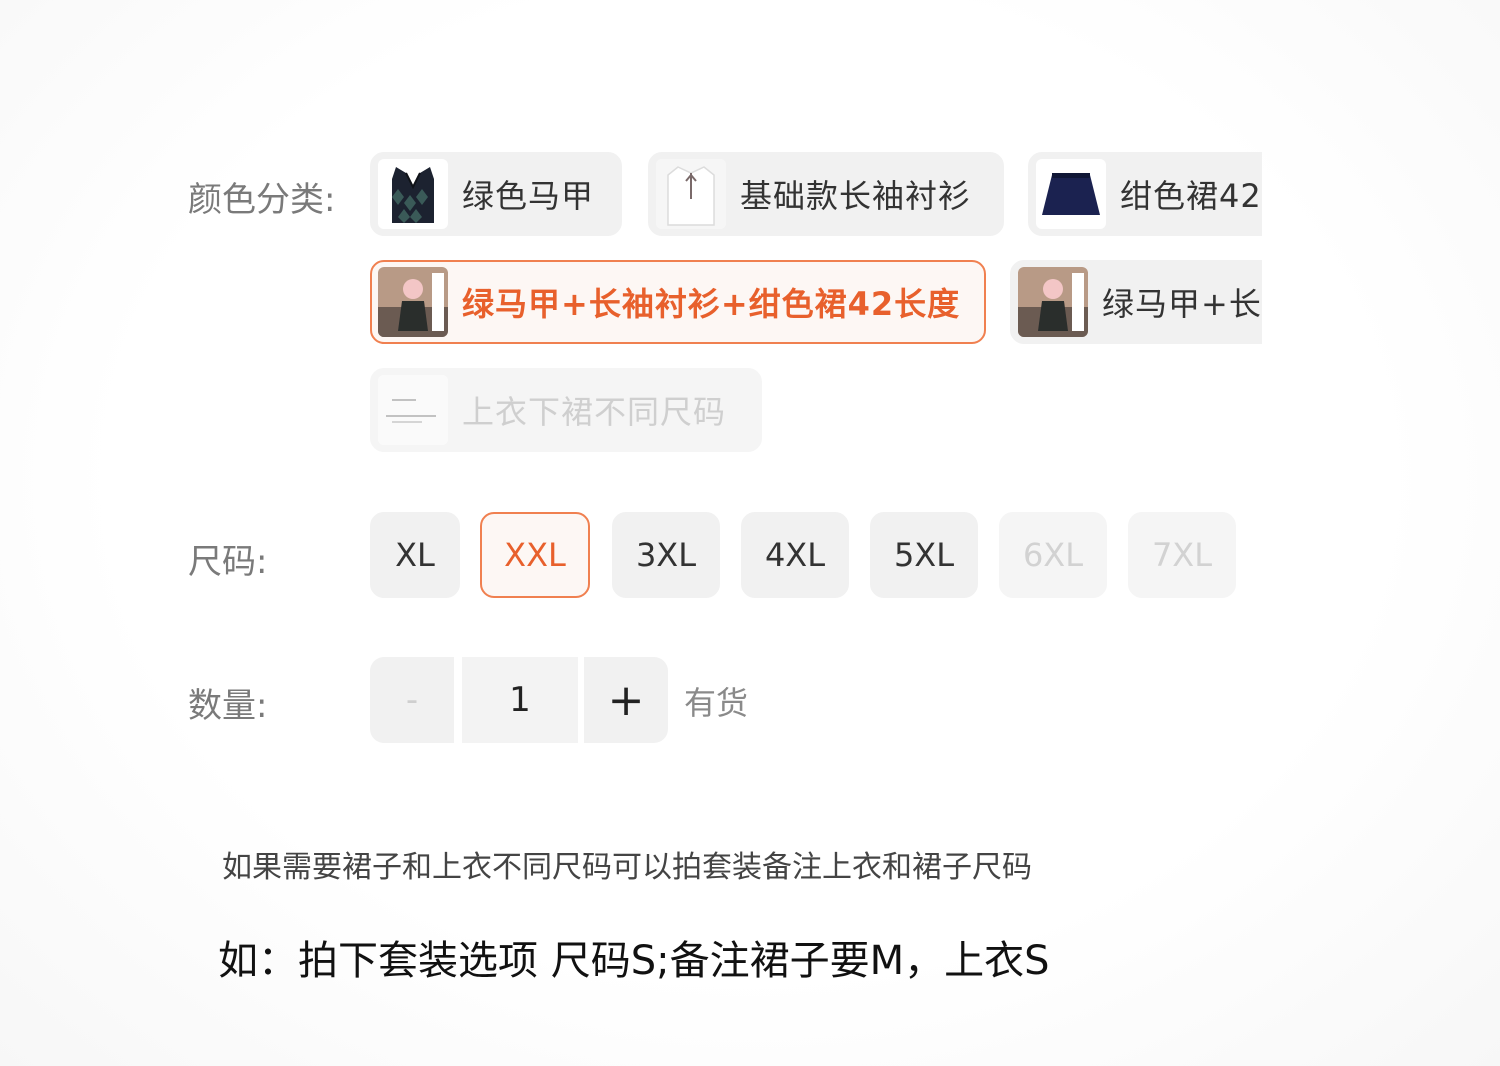 This screenshot has height=1066, width=1500. Describe the element at coordinates (711, 304) in the screenshot. I see `color-option-label: 绿马甲+长袖衬衫+绀色裙42长度` at that location.